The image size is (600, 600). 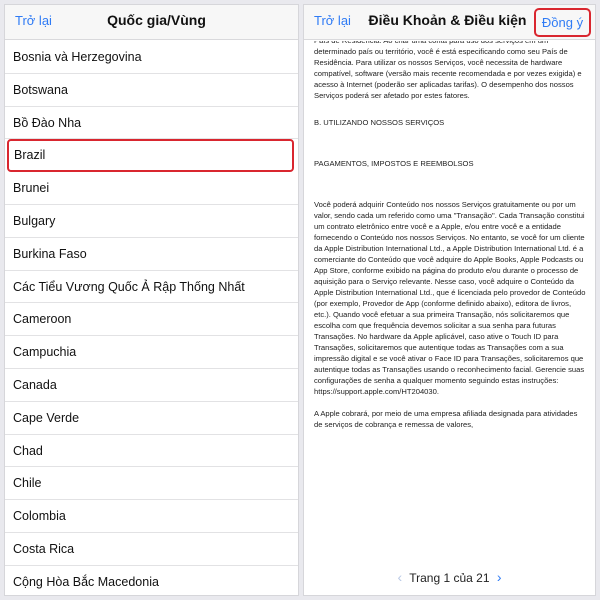 What do you see at coordinates (151, 57) in the screenshot?
I see `country-row: Bosnia và Herzegovina` at bounding box center [151, 57].